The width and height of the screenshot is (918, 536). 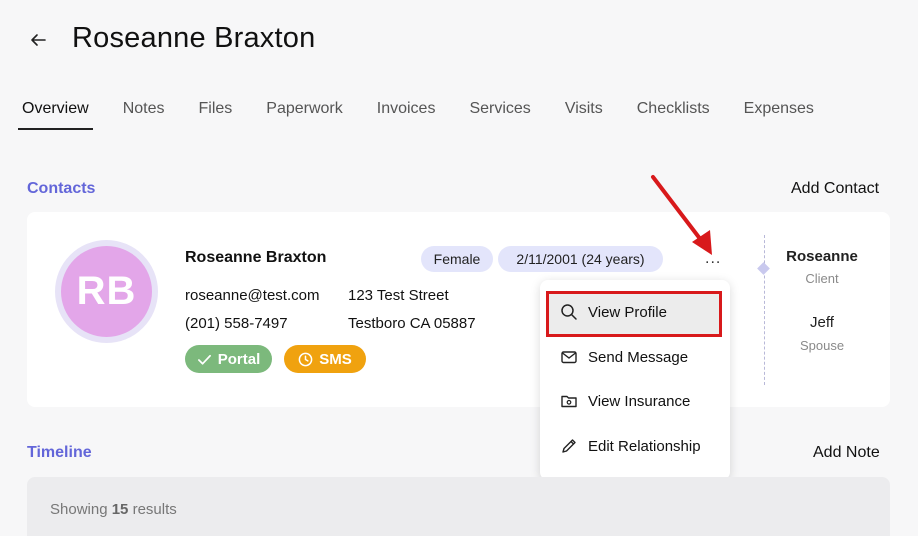 I want to click on contact-street: 123 Test Street, so click(x=398, y=295).